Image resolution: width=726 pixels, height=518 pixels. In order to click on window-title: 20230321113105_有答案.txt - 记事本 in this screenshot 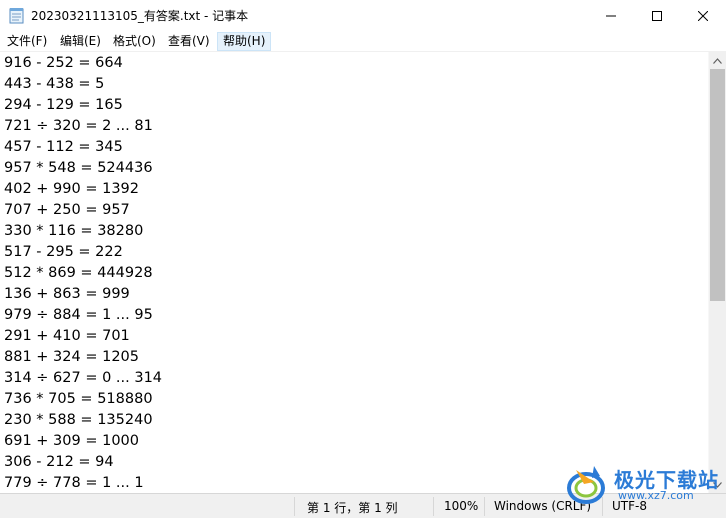, I will do `click(140, 16)`.